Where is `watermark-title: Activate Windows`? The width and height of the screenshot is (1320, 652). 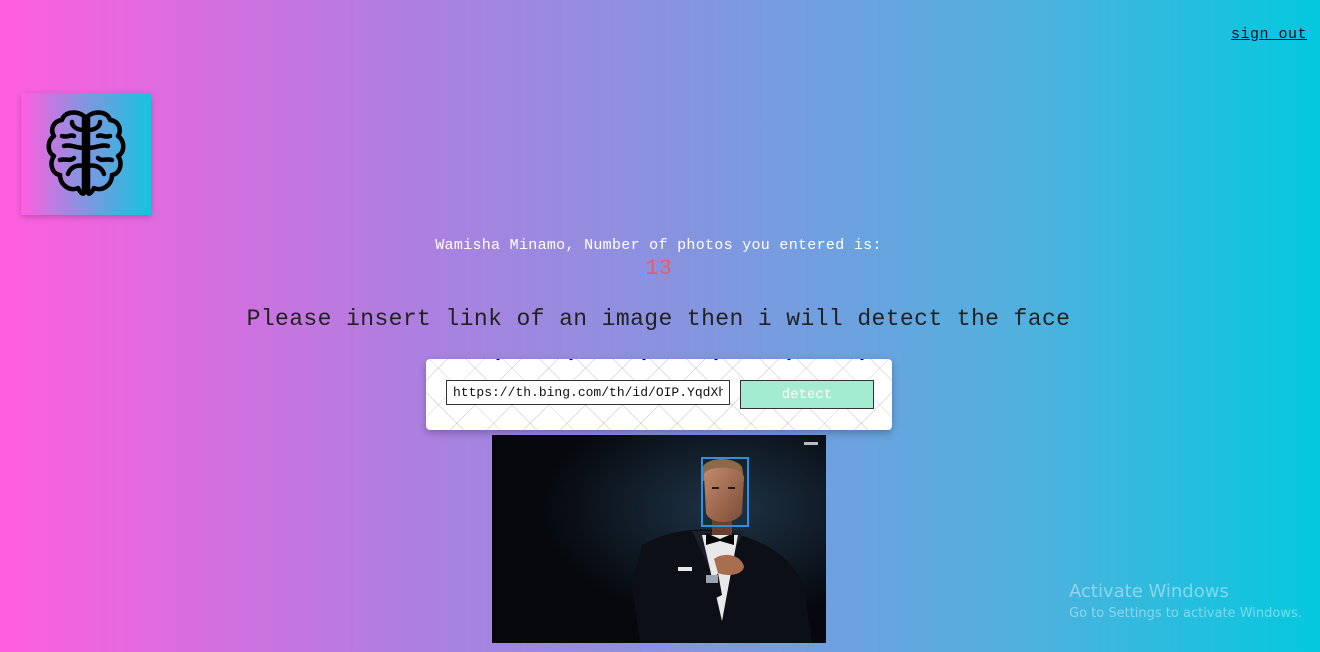
watermark-title: Activate Windows is located at coordinates (1149, 591).